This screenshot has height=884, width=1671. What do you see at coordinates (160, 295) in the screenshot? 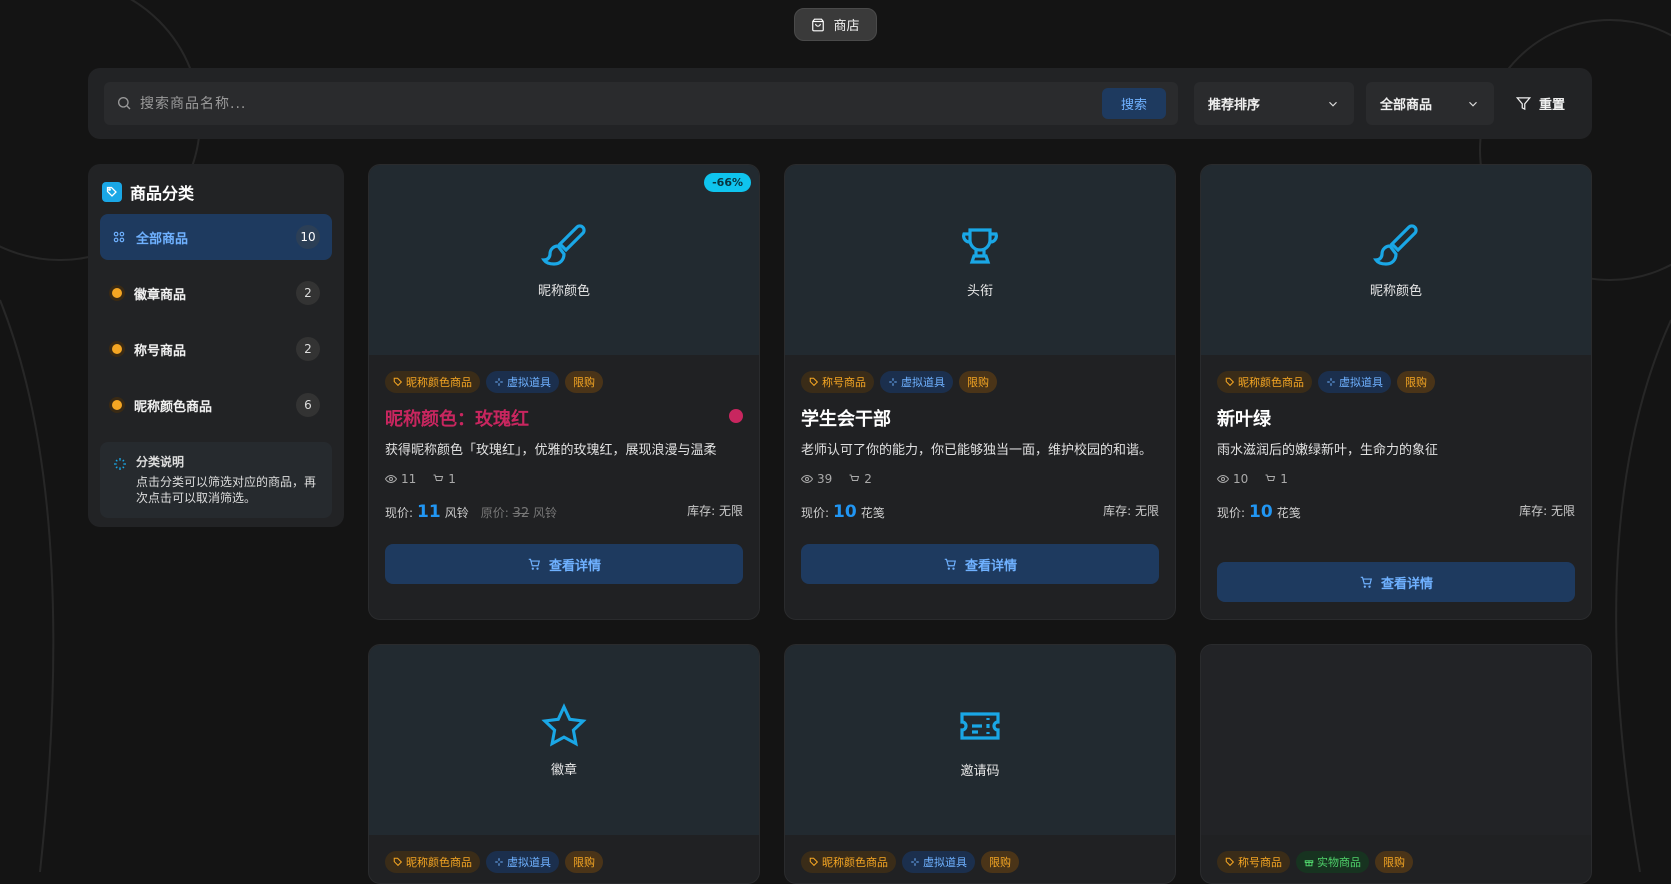
I see `sidebar-item-label: 徽章商品` at bounding box center [160, 295].